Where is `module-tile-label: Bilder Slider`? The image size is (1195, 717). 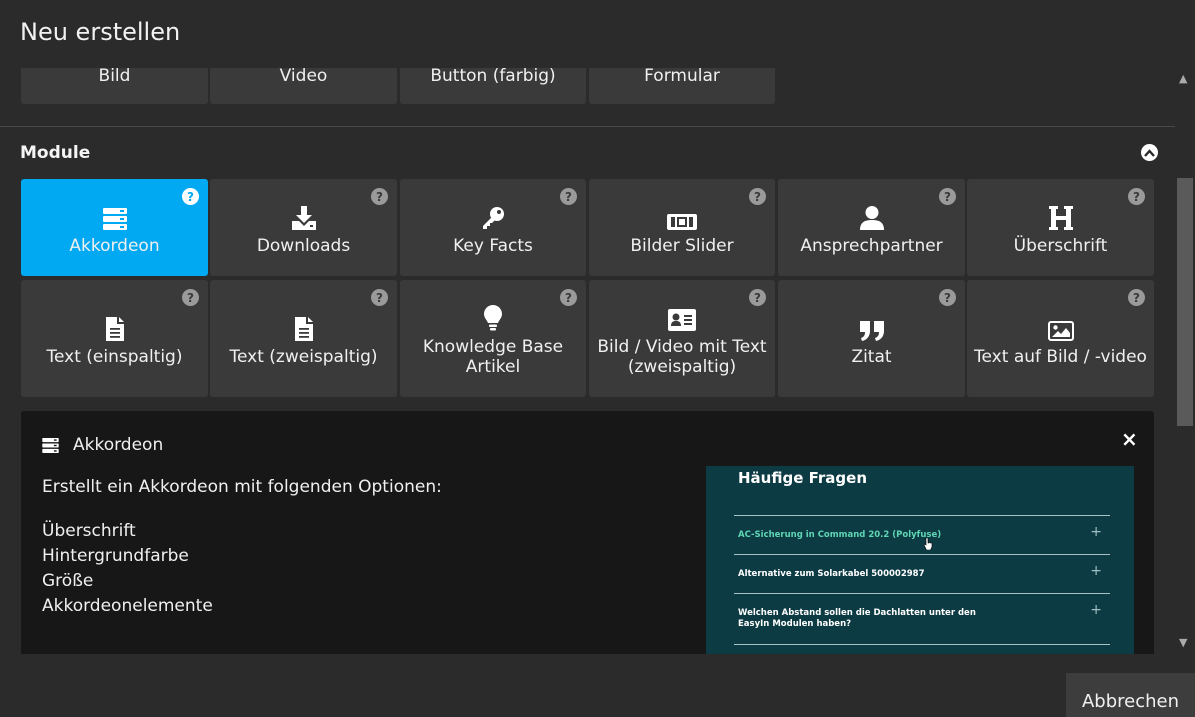
module-tile-label: Bilder Slider is located at coordinates (682, 245).